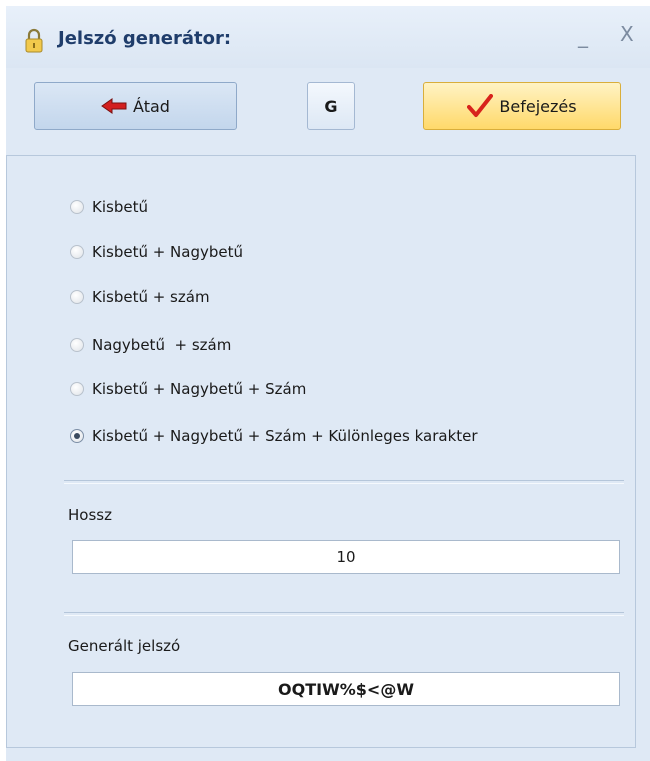 This screenshot has height=761, width=650. Describe the element at coordinates (627, 34) in the screenshot. I see `close-button: X` at that location.